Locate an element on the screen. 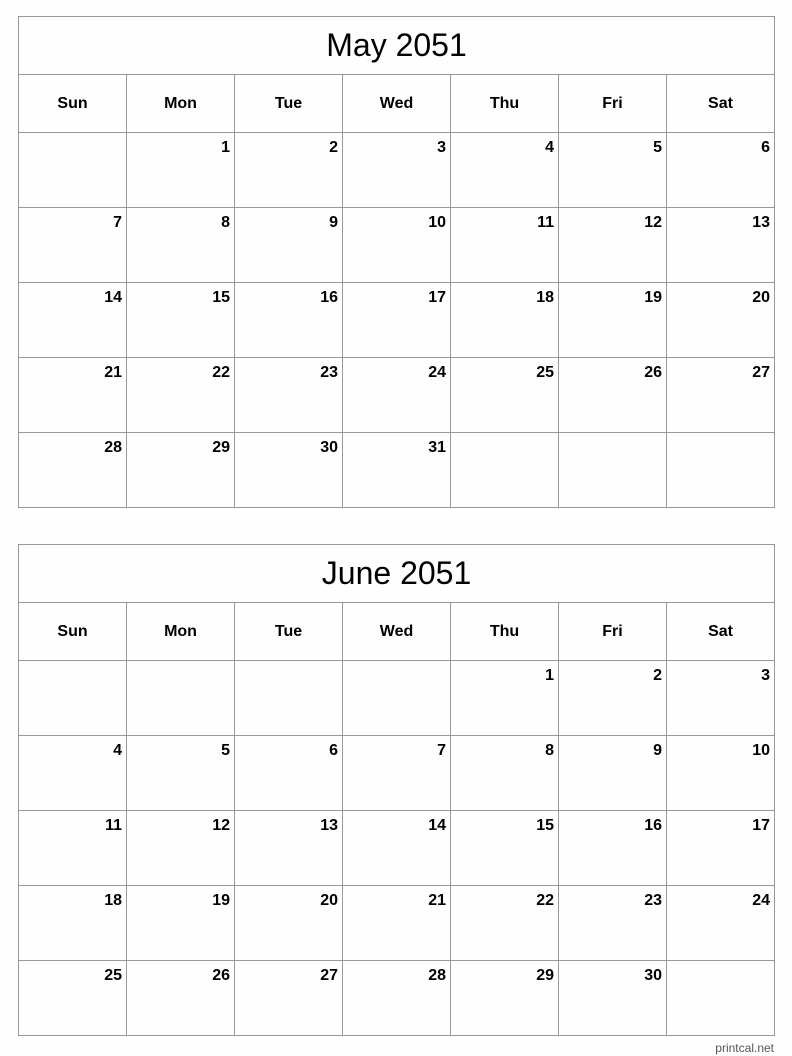  day-cell: 31 is located at coordinates (396, 470).